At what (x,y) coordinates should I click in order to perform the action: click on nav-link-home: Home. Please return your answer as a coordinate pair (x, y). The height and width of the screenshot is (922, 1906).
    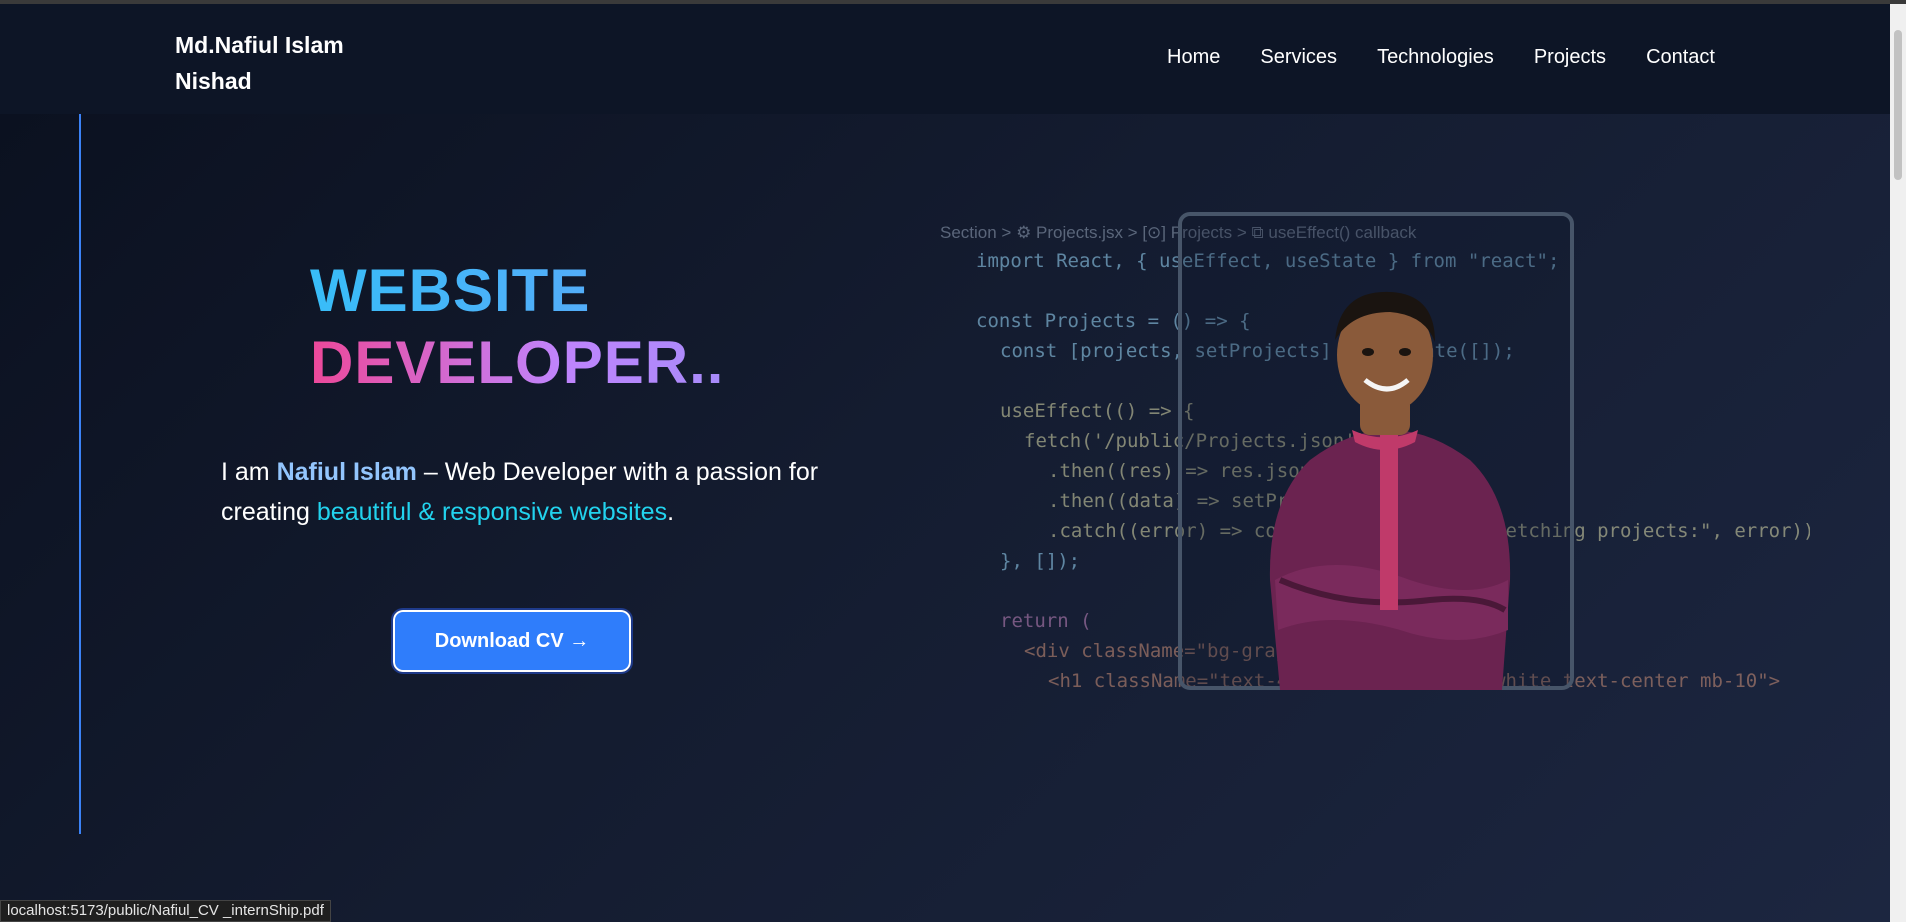
    Looking at the image, I should click on (1193, 57).